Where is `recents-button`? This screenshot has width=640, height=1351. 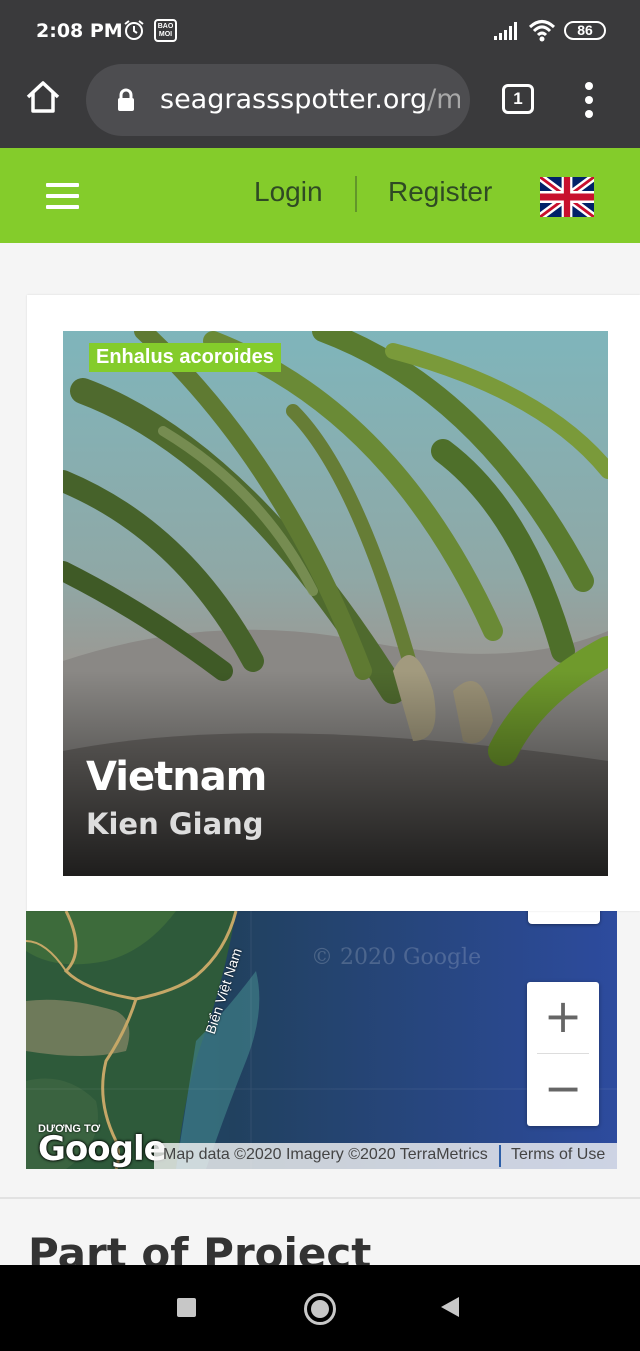
recents-button is located at coordinates (186, 1307).